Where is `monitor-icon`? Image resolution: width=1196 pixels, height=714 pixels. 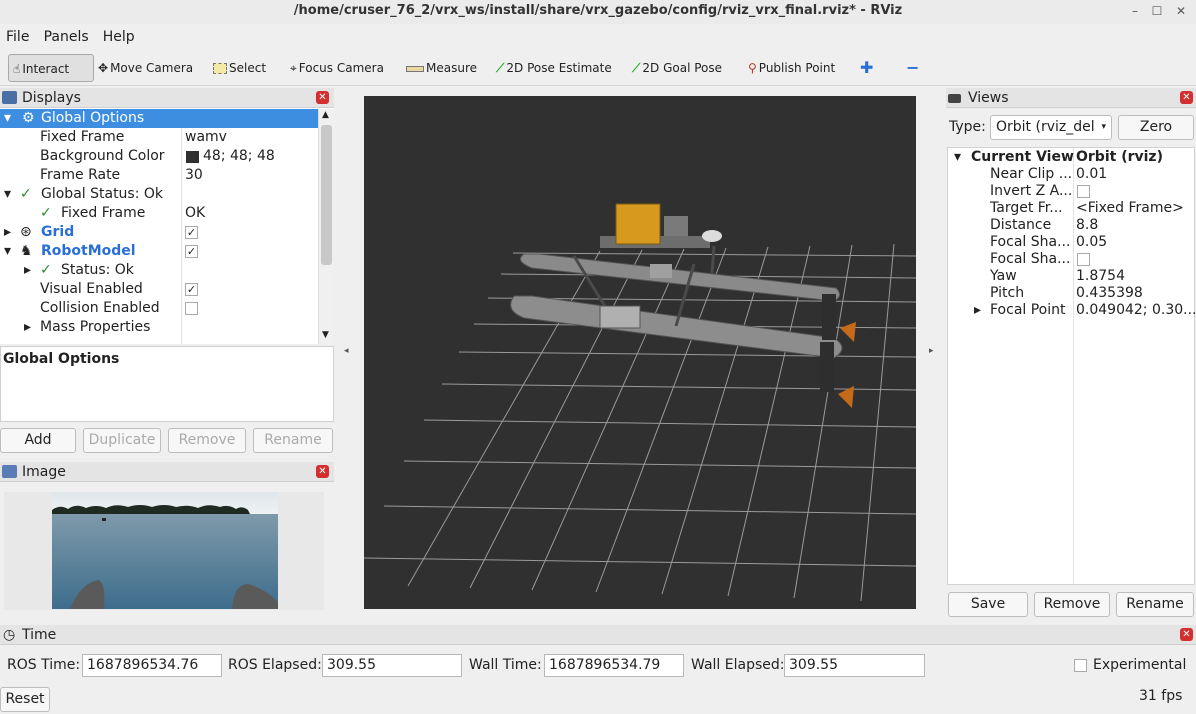 monitor-icon is located at coordinates (9, 97).